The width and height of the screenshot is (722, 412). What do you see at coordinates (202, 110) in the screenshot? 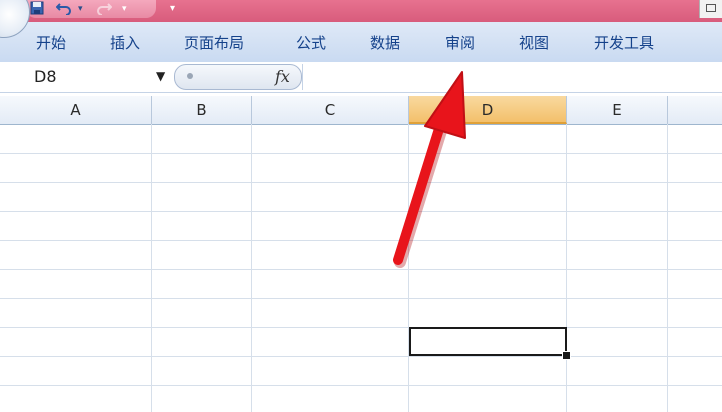
I see `column-header-b: B` at bounding box center [202, 110].